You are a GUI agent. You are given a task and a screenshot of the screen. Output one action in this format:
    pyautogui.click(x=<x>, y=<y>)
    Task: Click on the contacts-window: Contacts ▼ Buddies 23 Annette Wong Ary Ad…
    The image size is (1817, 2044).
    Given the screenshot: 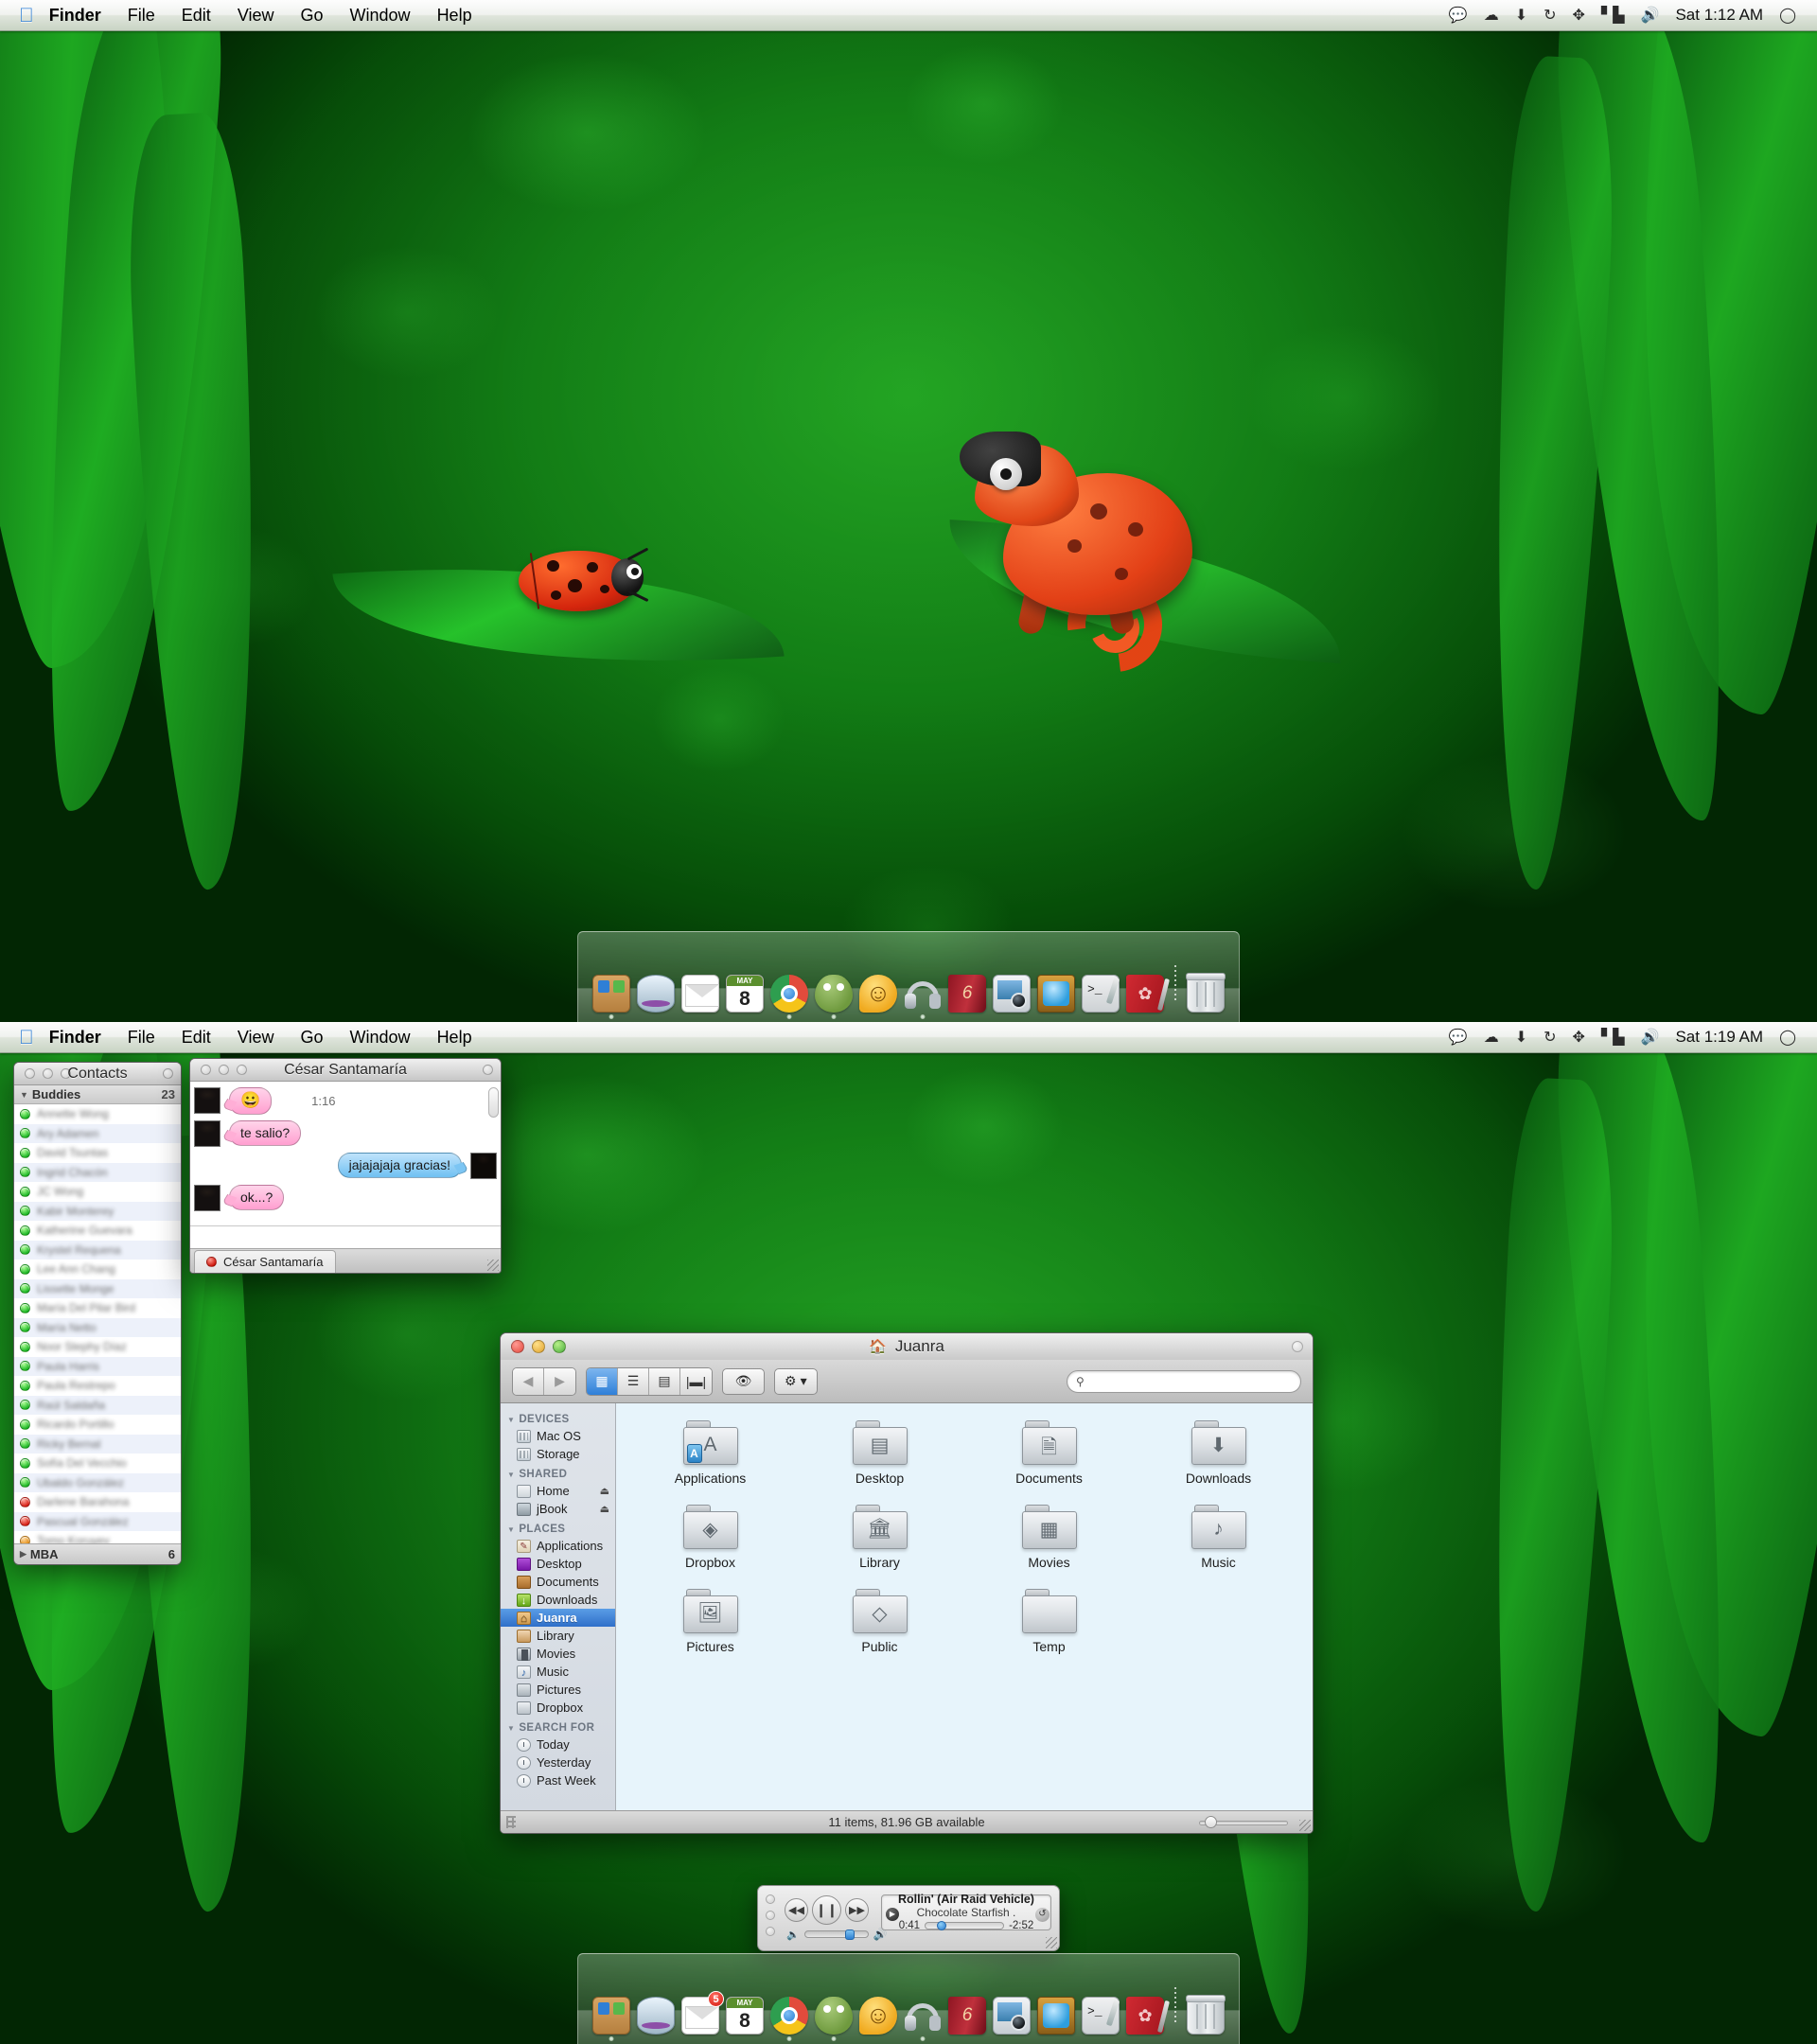 What is the action you would take?
    pyautogui.click(x=97, y=1313)
    